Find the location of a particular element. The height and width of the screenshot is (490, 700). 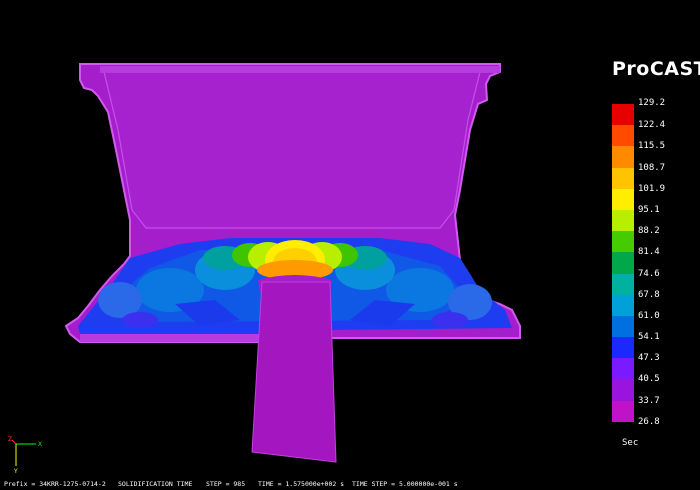

axis-z-label: Z is located at coordinates (10, 439).